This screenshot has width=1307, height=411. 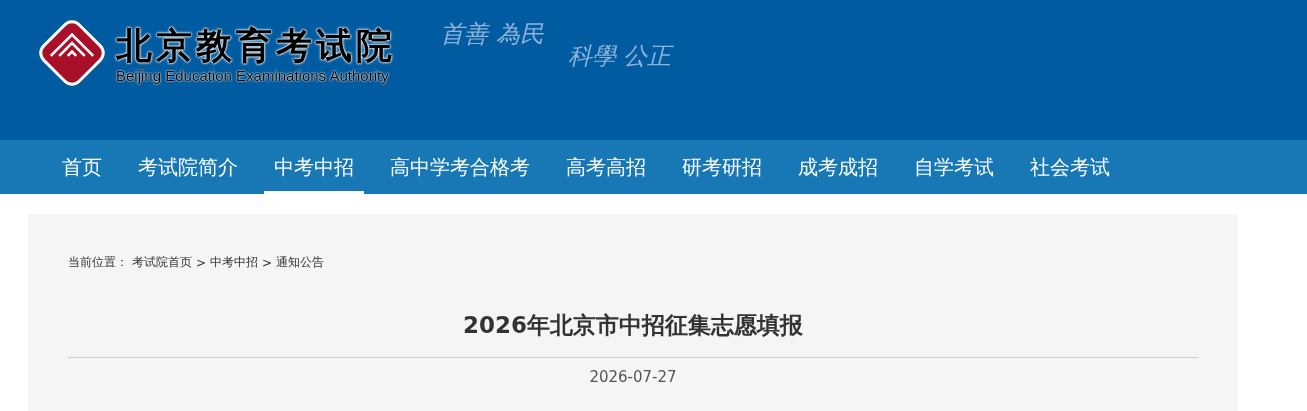 What do you see at coordinates (234, 262) in the screenshot?
I see `breadcrumb-link: 中考中招` at bounding box center [234, 262].